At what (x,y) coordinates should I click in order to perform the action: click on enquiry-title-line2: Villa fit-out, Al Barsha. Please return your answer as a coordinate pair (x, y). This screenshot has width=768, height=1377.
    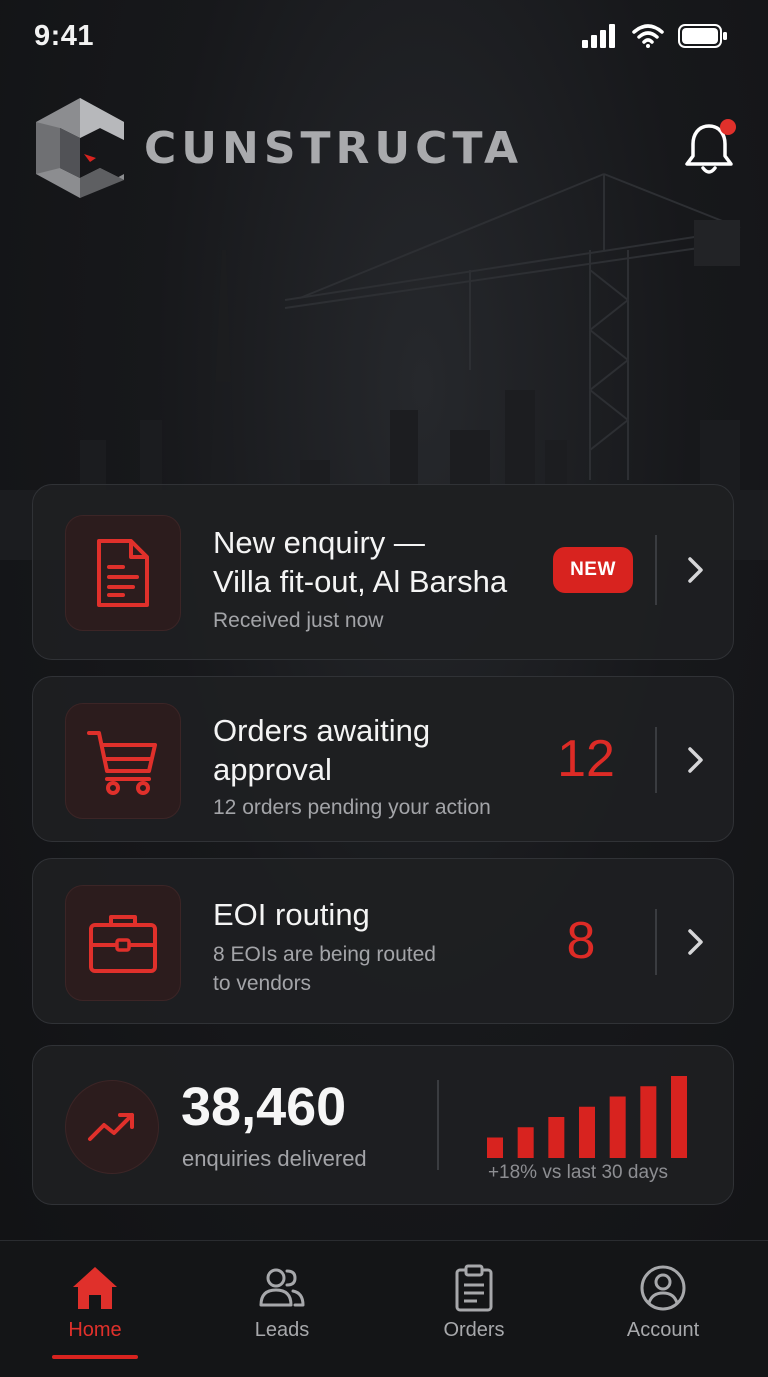
    Looking at the image, I should click on (360, 581).